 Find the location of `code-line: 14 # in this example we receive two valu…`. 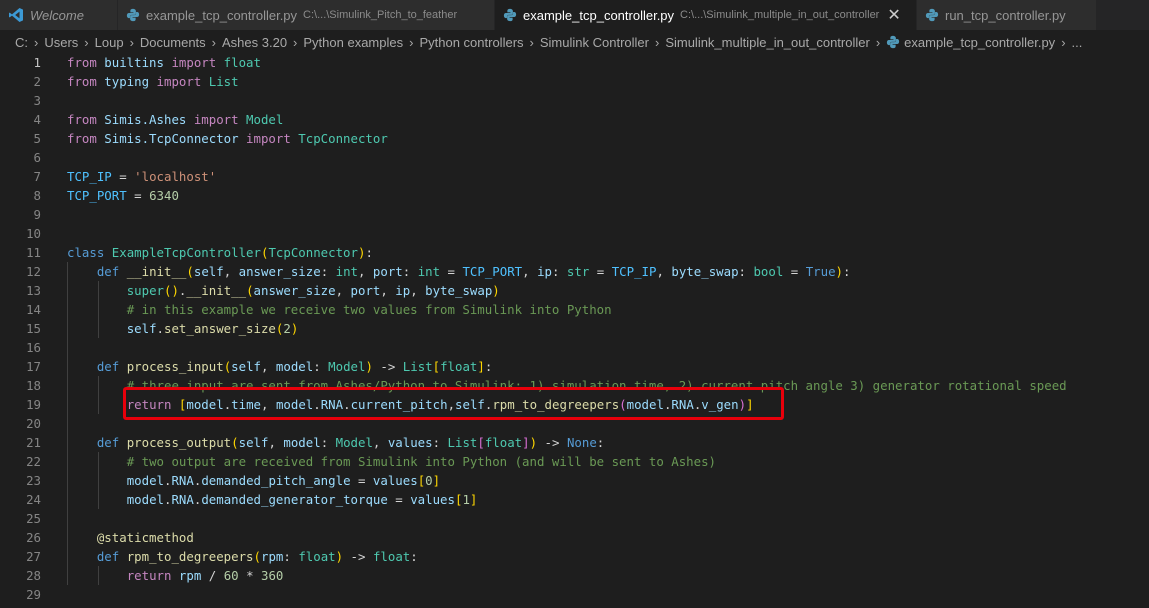

code-line: 14 # in this example we receive two valu… is located at coordinates (574, 309).